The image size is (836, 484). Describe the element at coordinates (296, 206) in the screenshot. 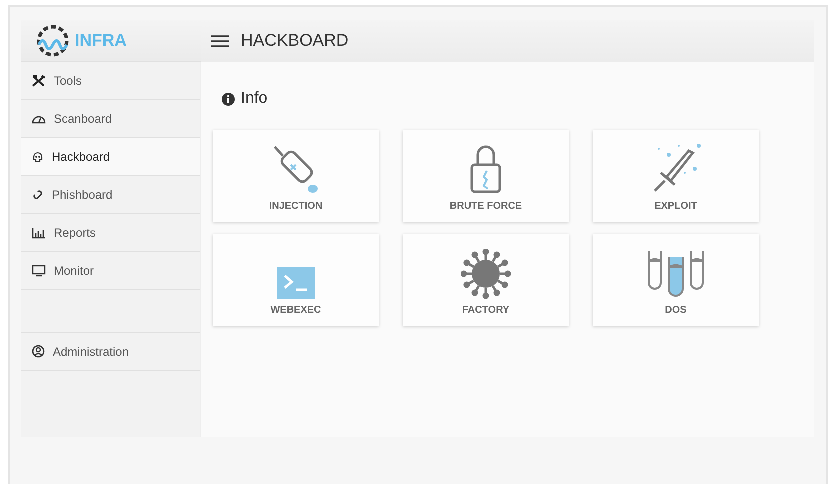

I see `card-label: INJECTION` at that location.